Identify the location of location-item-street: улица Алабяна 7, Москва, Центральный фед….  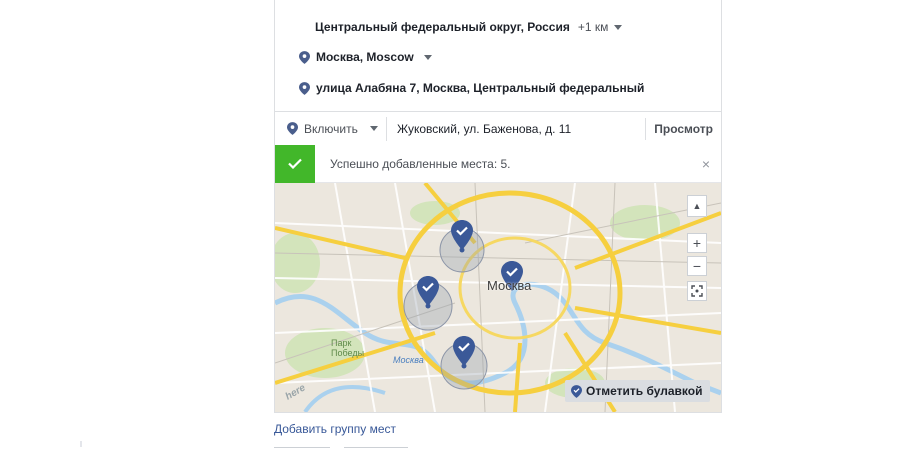
(471, 88).